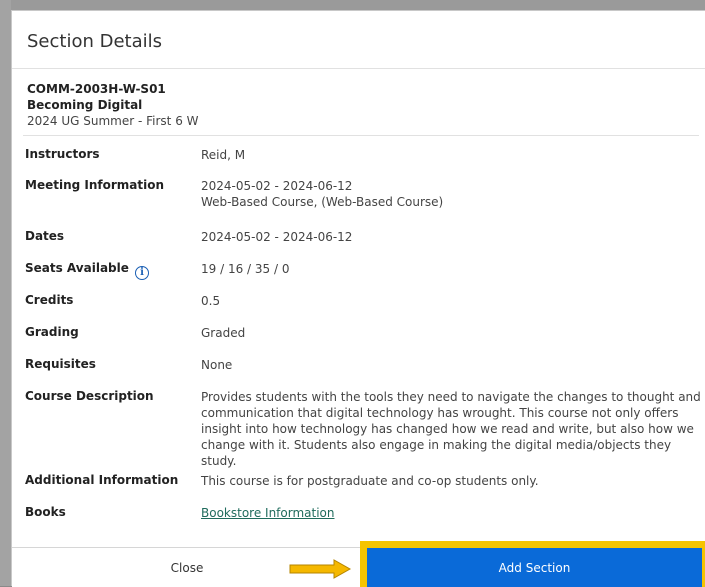 This screenshot has width=705, height=587. I want to click on instructors-label: Instructors, so click(62, 154).